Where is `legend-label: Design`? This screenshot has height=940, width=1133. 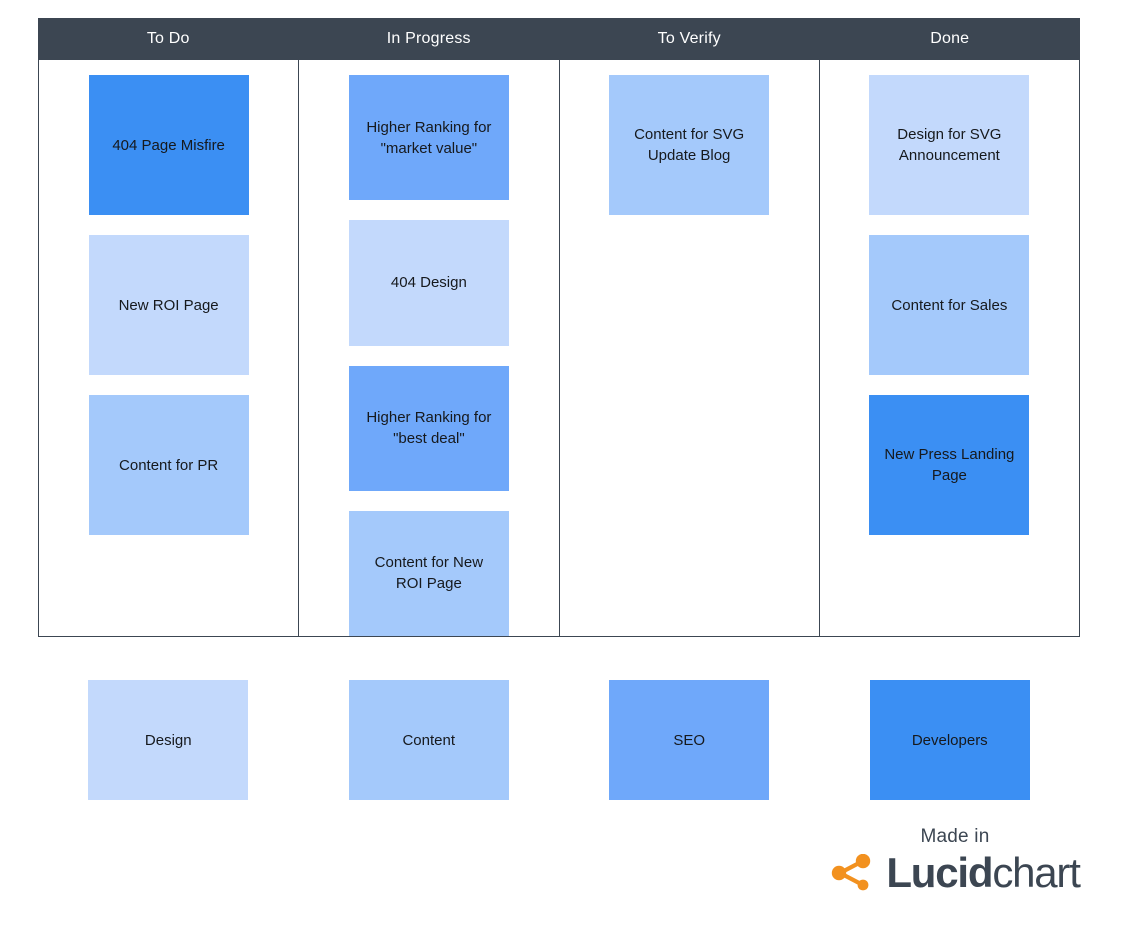 legend-label: Design is located at coordinates (168, 740).